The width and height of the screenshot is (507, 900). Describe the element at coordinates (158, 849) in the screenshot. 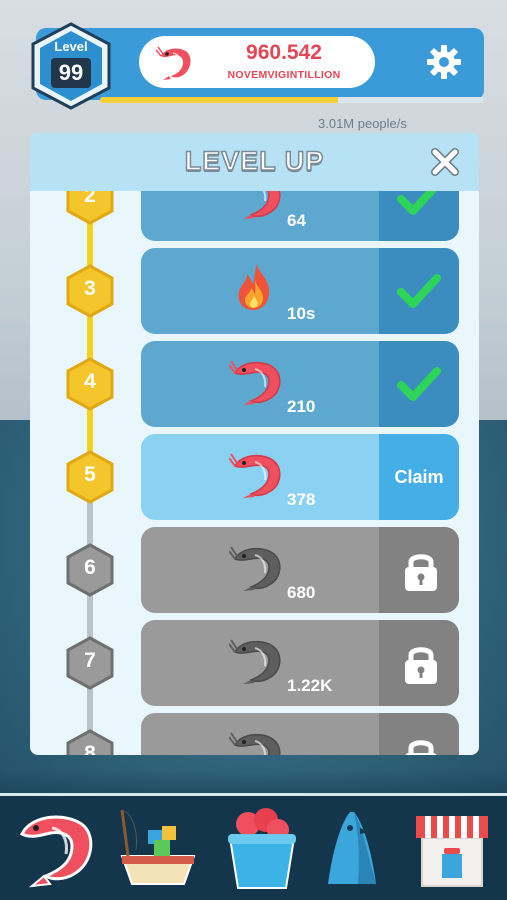

I see `nav-fishing-boat-button` at that location.